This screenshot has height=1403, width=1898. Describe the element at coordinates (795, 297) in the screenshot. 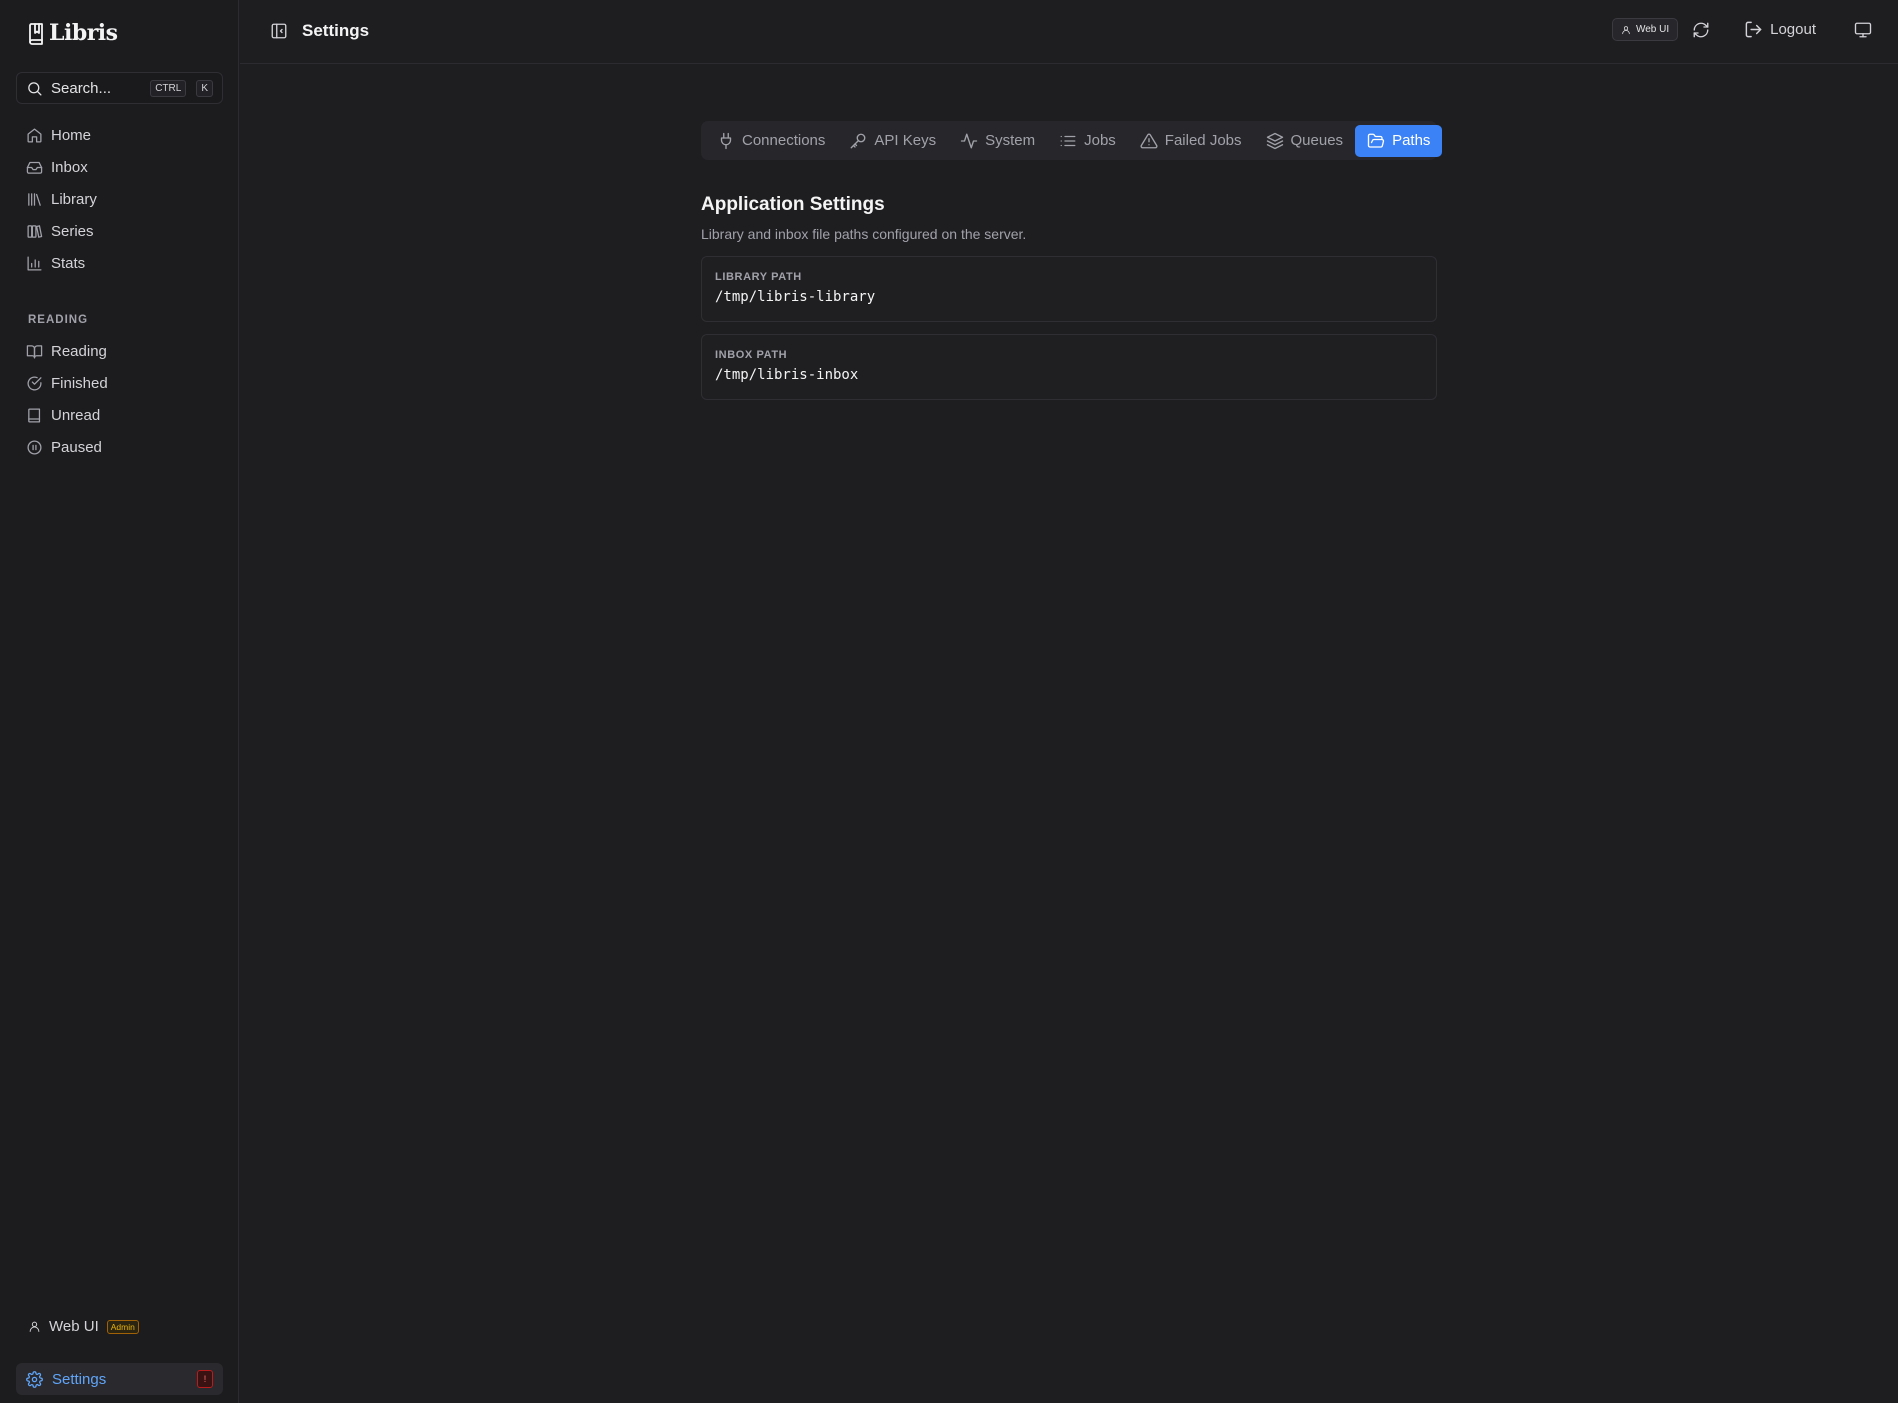

I see `library-path-value: /tmp/libris-library` at that location.